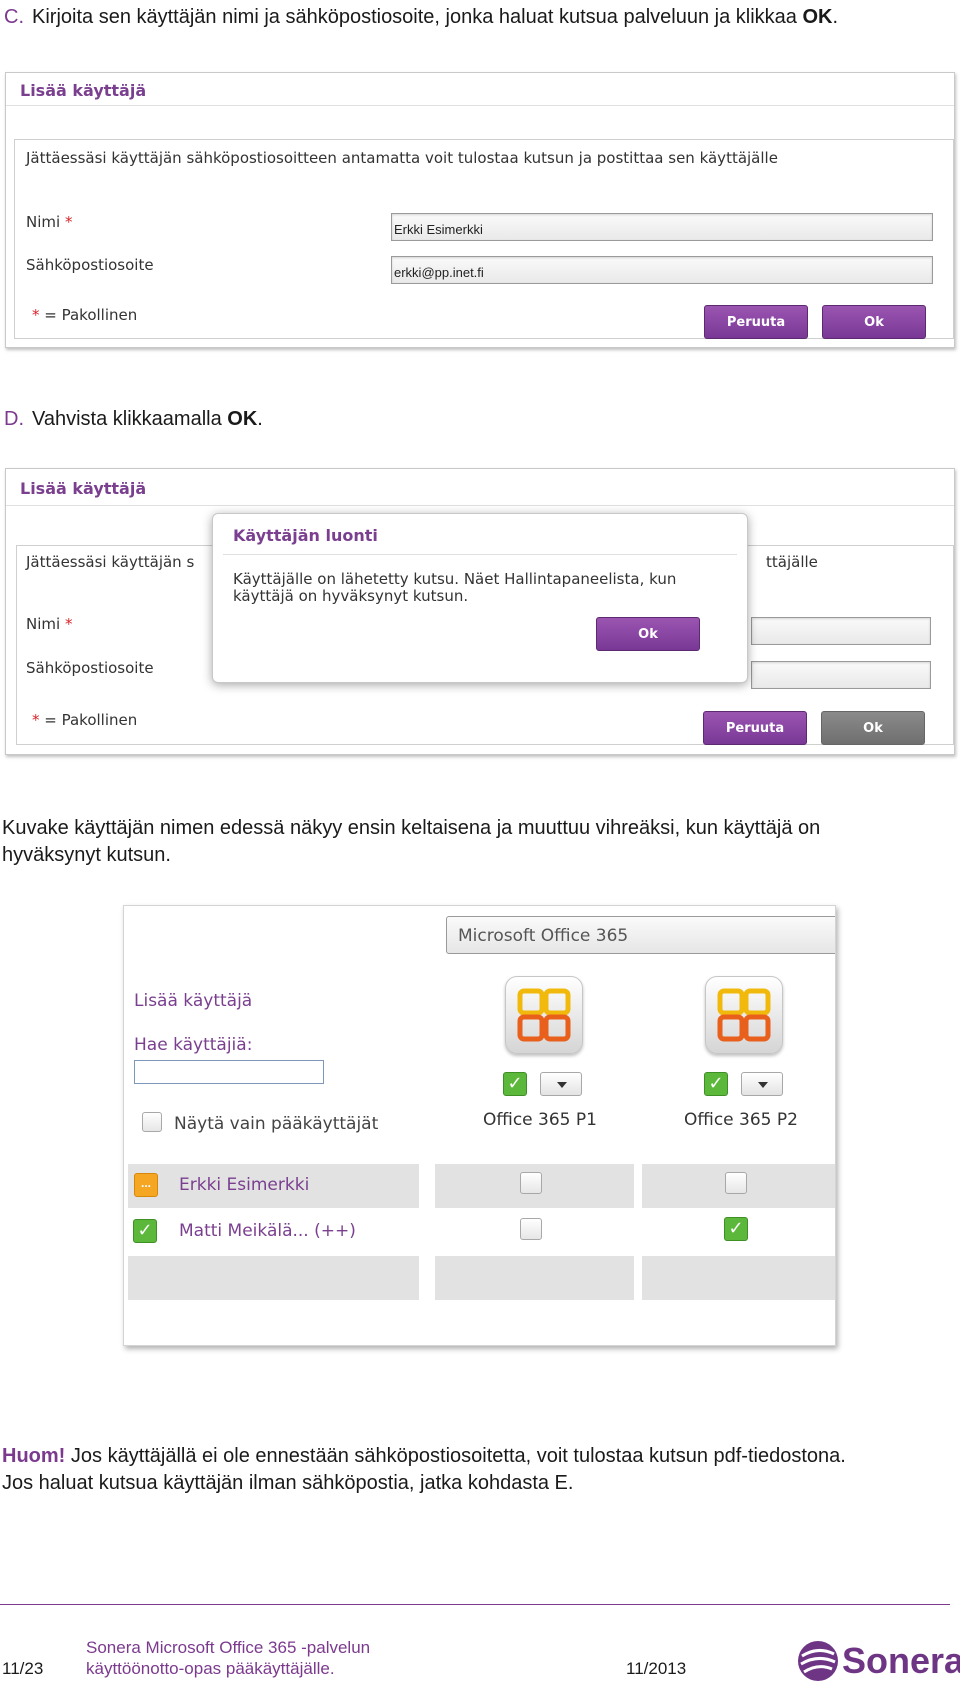 The width and height of the screenshot is (960, 1689). Describe the element at coordinates (480, 554) in the screenshot. I see `modal-divider` at that location.